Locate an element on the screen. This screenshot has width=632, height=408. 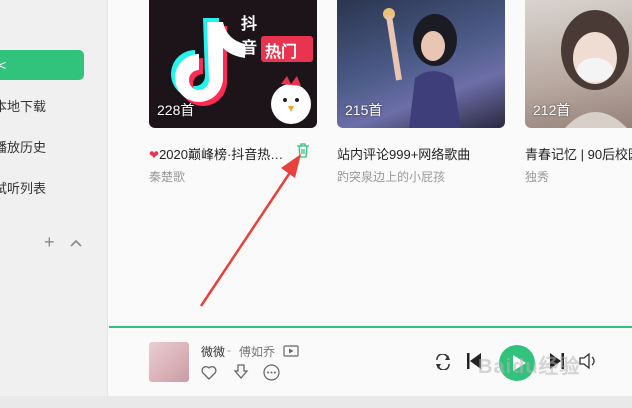
add-icon: + is located at coordinates (49, 242).